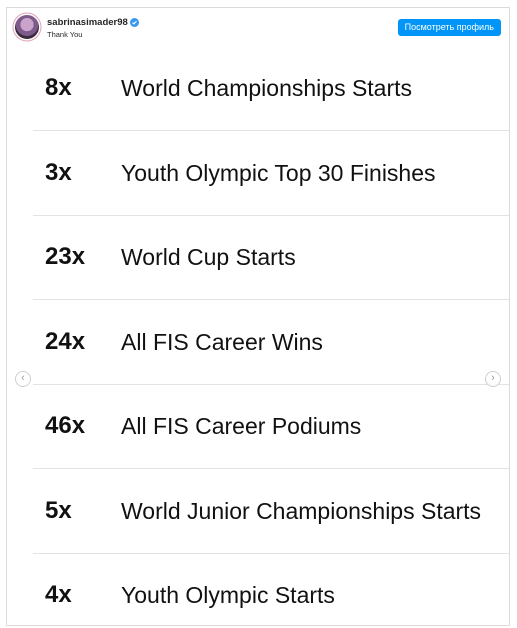  Describe the element at coordinates (65, 34) in the screenshot. I see `post-subtitle: Thank You` at that location.